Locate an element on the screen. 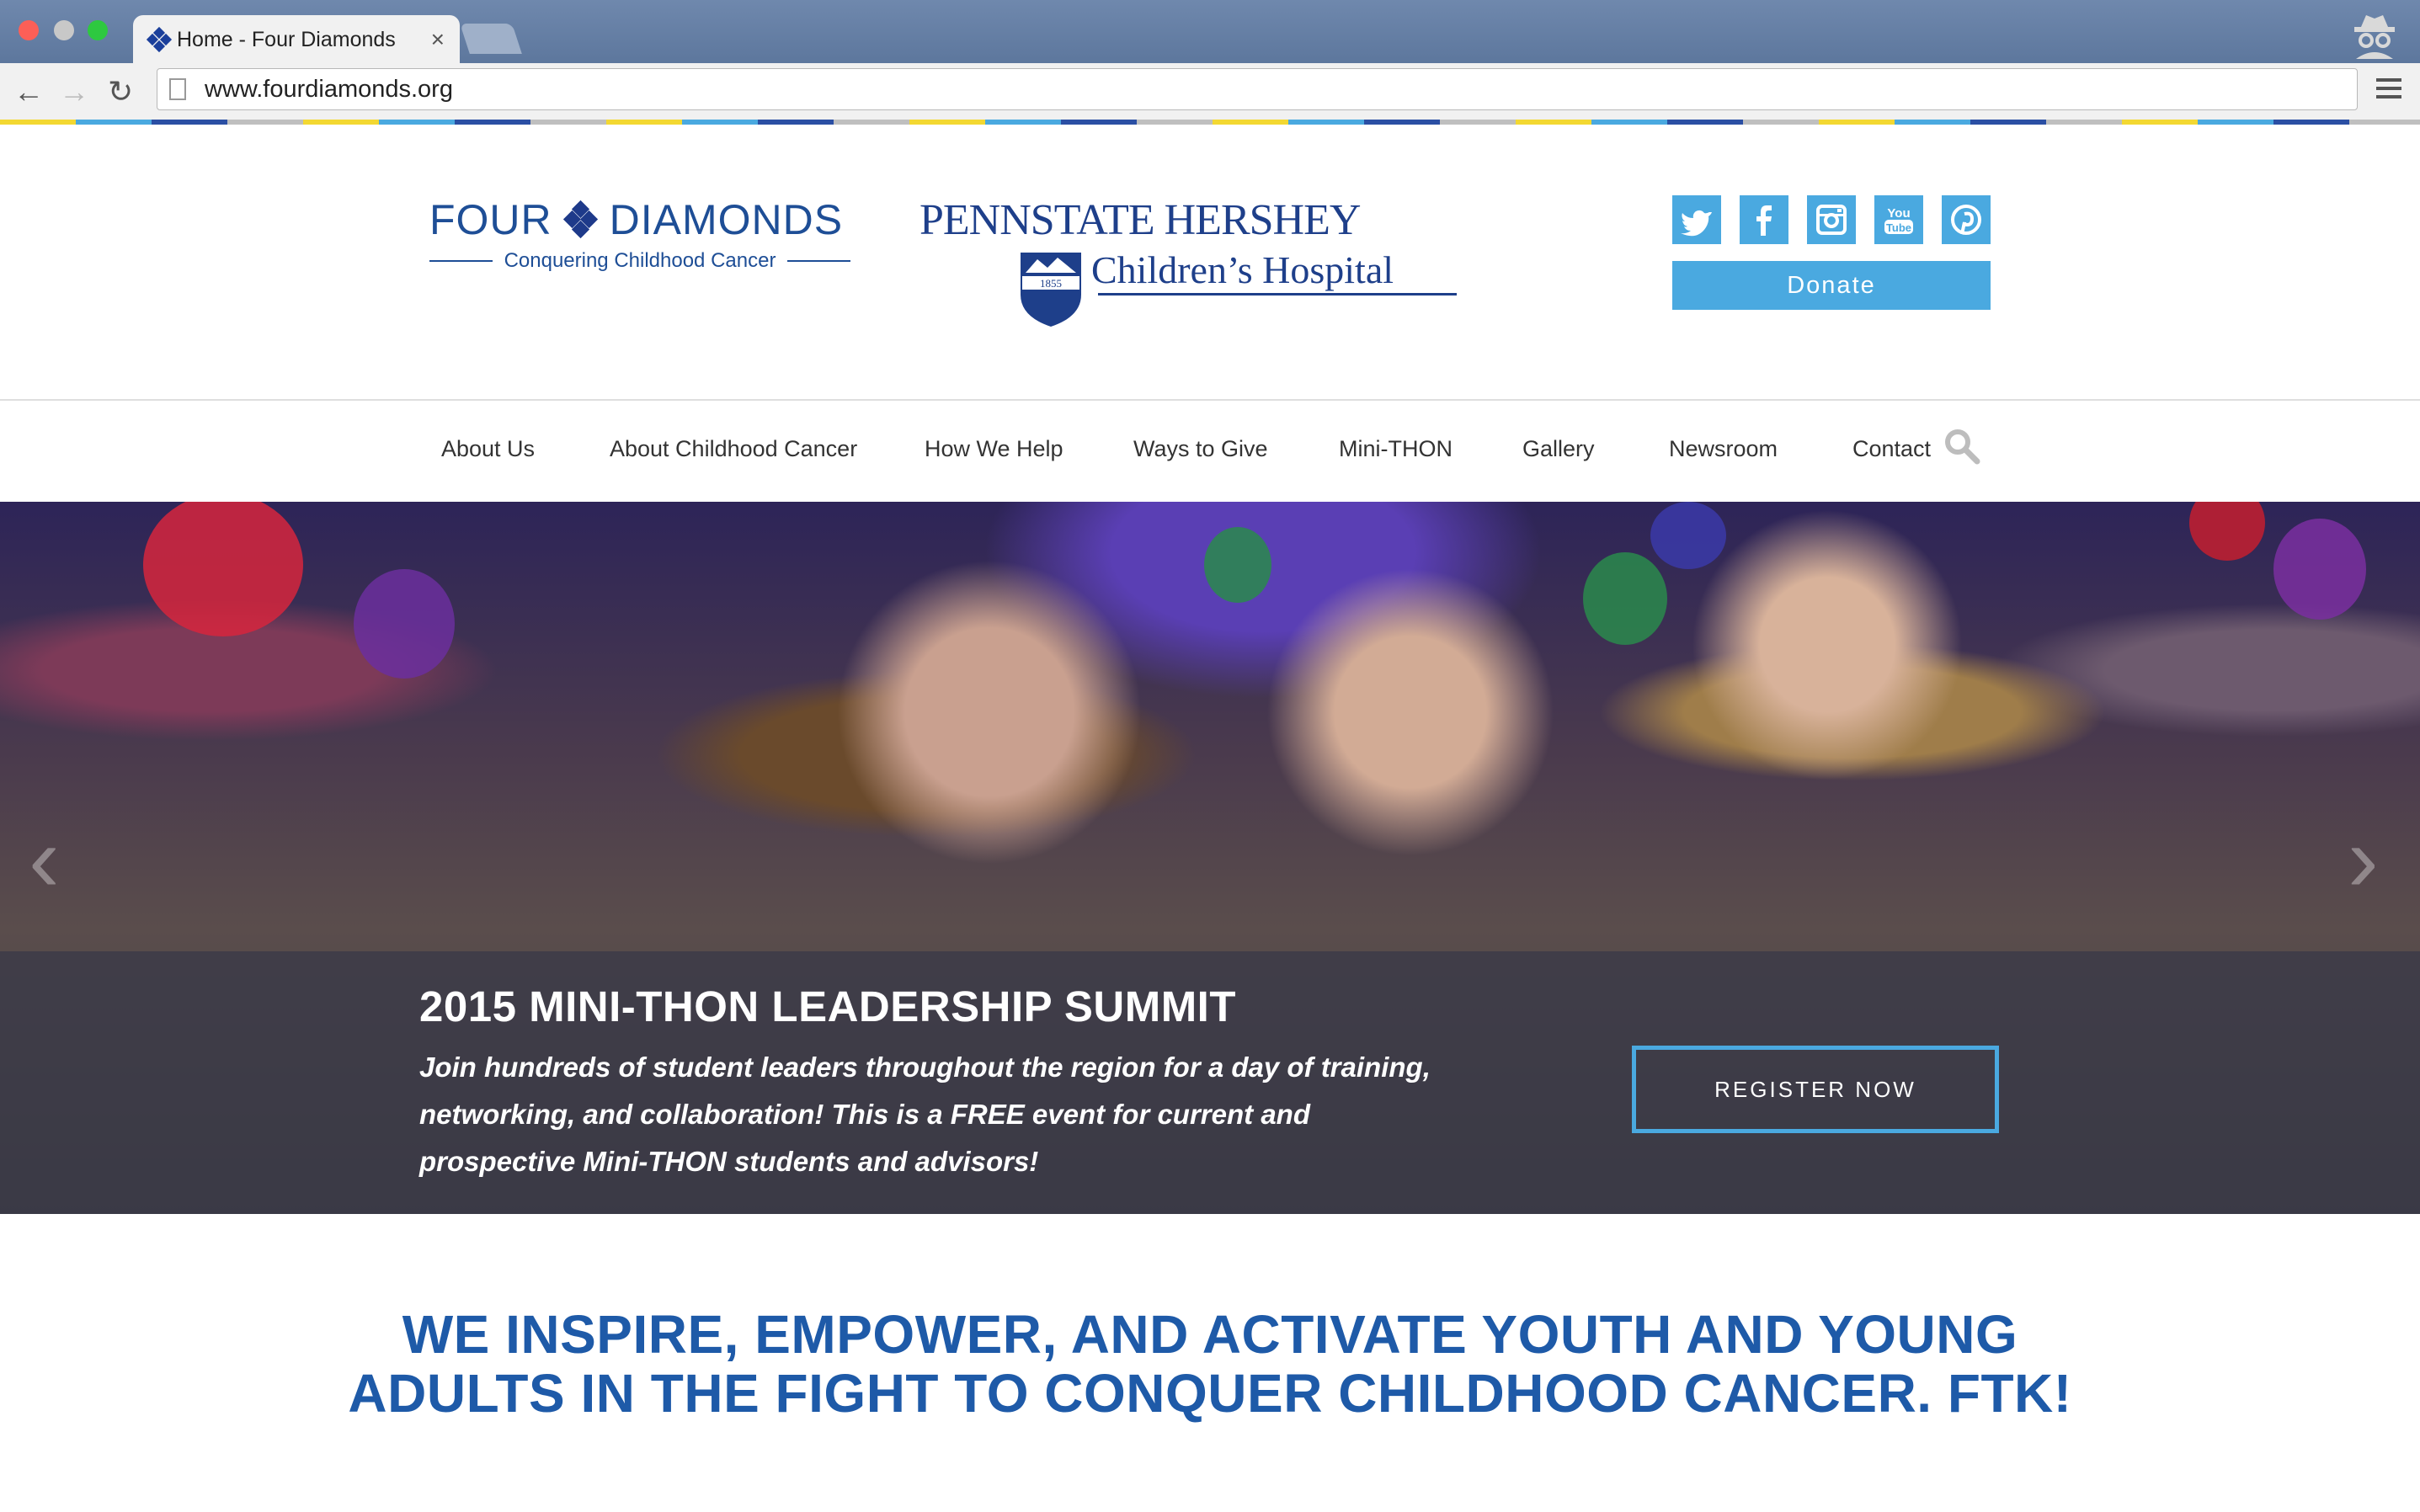  instagram-icon is located at coordinates (1832, 220).